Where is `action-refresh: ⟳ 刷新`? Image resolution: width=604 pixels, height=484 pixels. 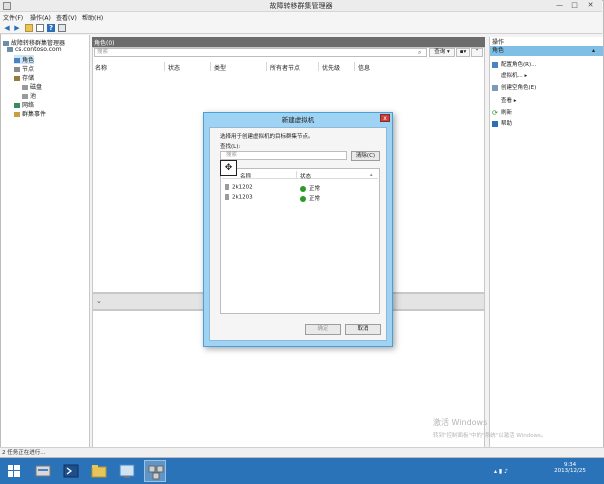 action-refresh: ⟳ 刷新 is located at coordinates (502, 112).